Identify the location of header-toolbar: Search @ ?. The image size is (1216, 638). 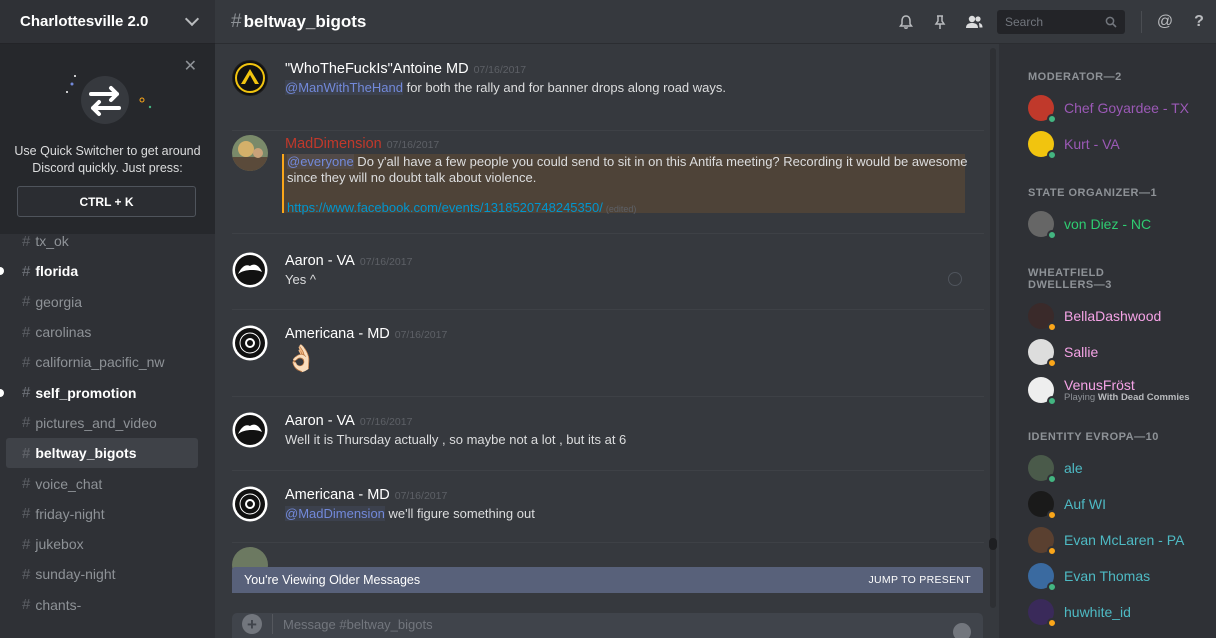
(1052, 22).